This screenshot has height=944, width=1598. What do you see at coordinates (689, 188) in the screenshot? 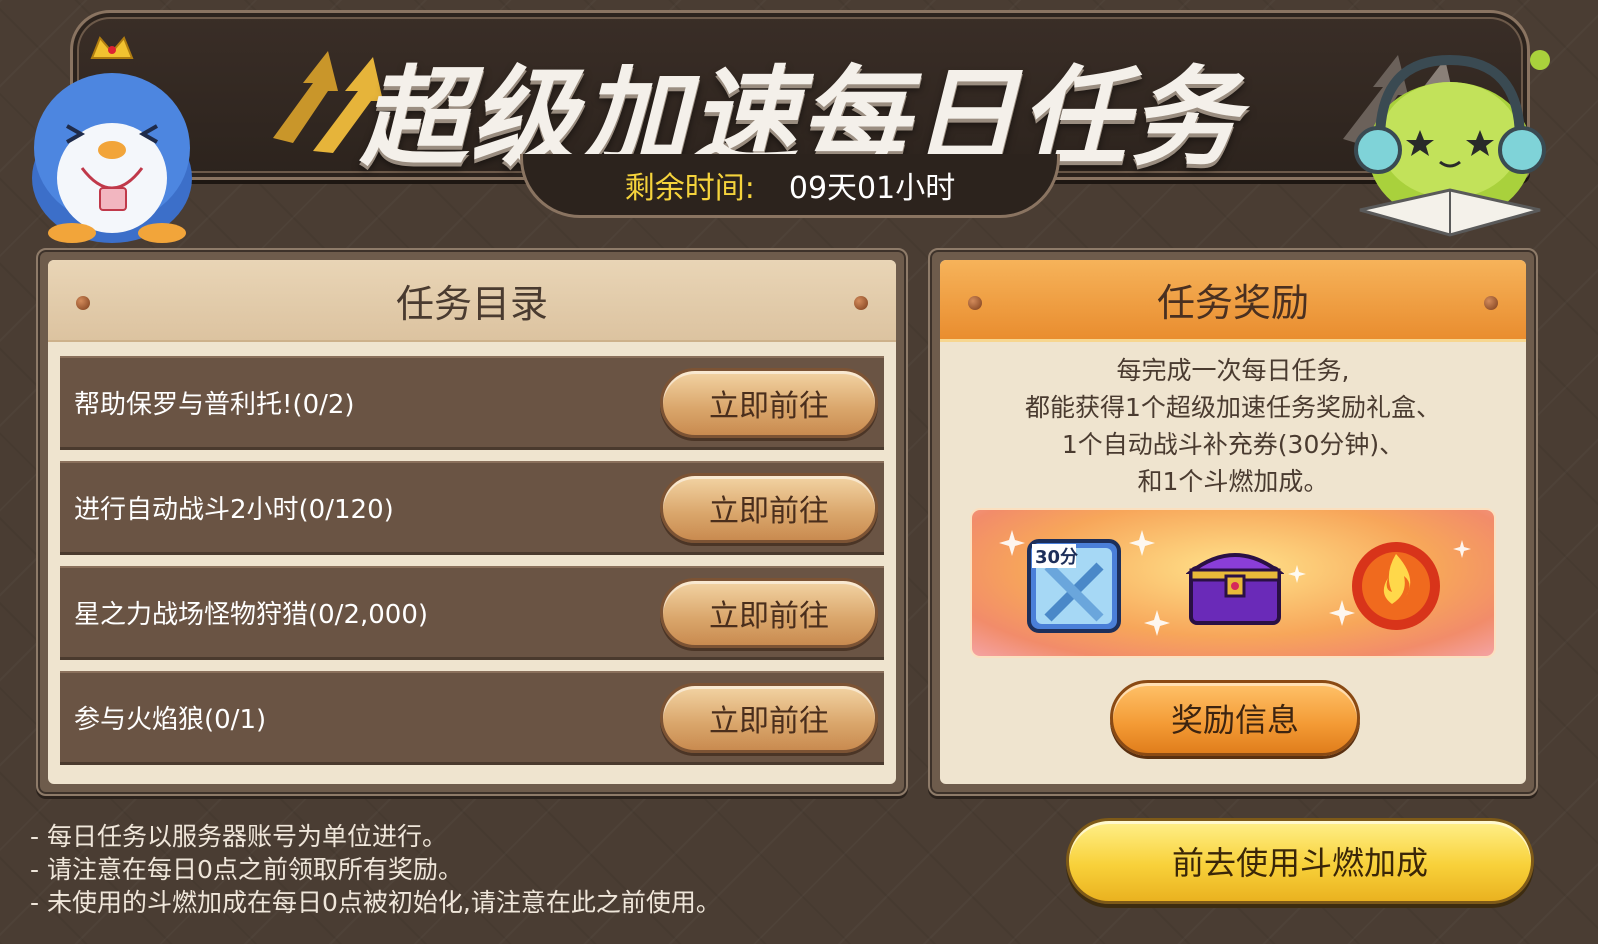
I see `timer-label: 剩余时间:` at bounding box center [689, 188].